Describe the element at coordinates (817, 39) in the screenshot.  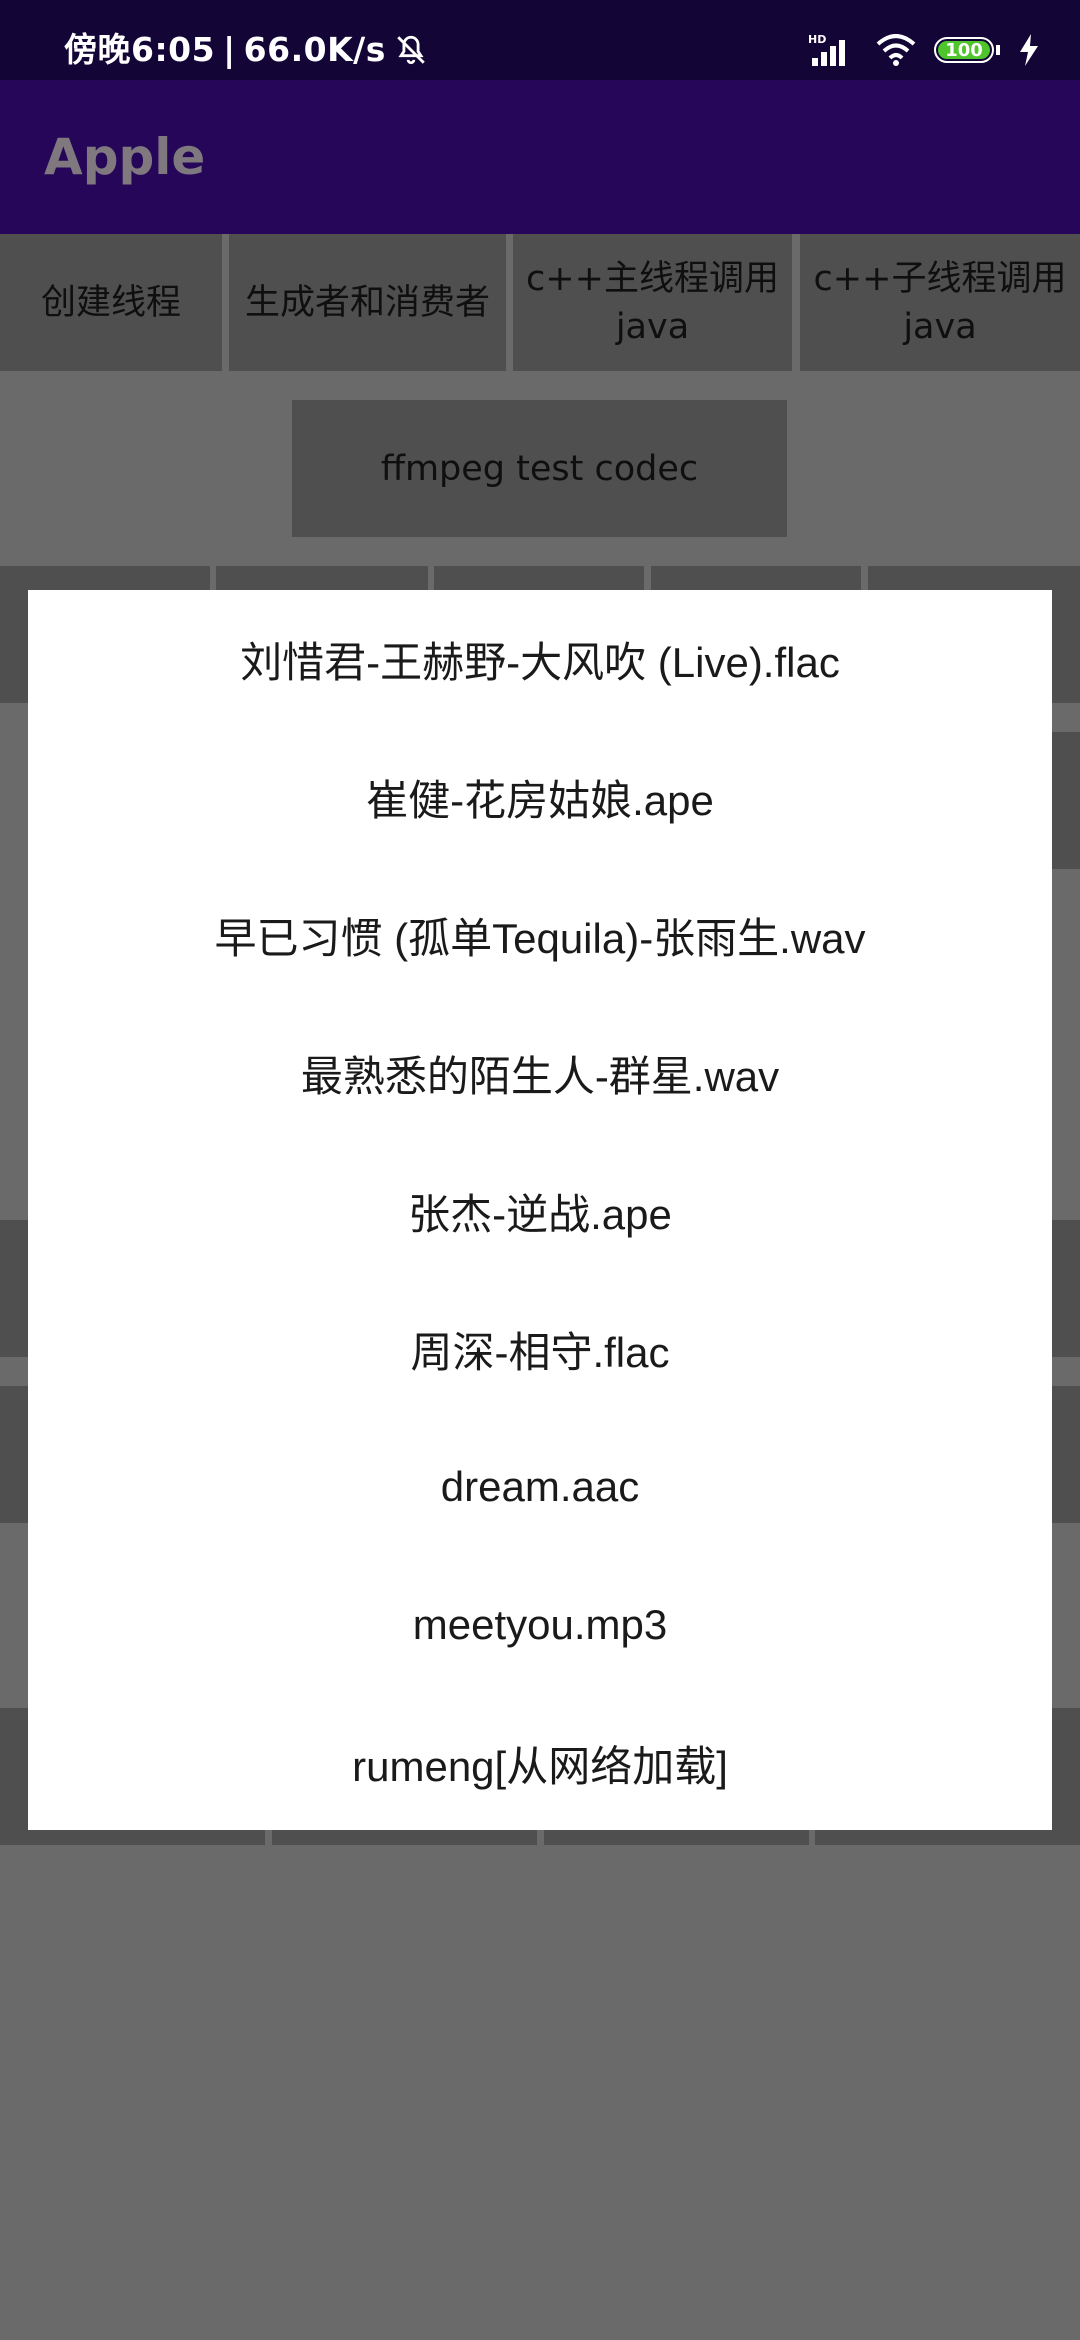
I see `svg-text: HD` at that location.